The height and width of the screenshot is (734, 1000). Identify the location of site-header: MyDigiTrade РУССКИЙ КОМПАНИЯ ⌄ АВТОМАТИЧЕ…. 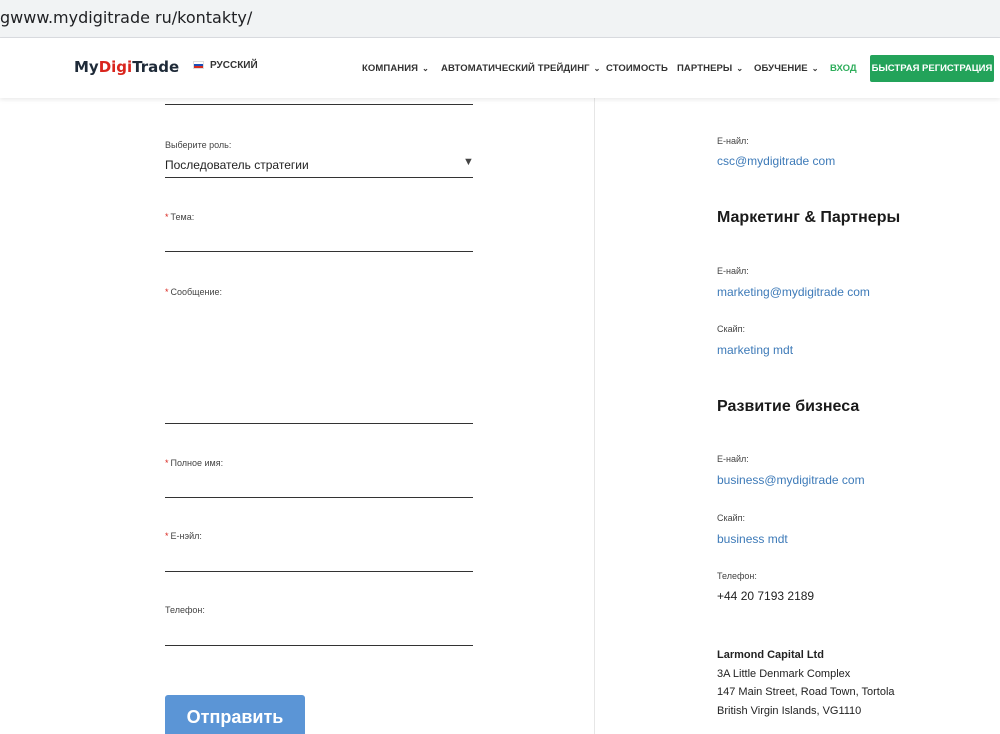
(500, 68).